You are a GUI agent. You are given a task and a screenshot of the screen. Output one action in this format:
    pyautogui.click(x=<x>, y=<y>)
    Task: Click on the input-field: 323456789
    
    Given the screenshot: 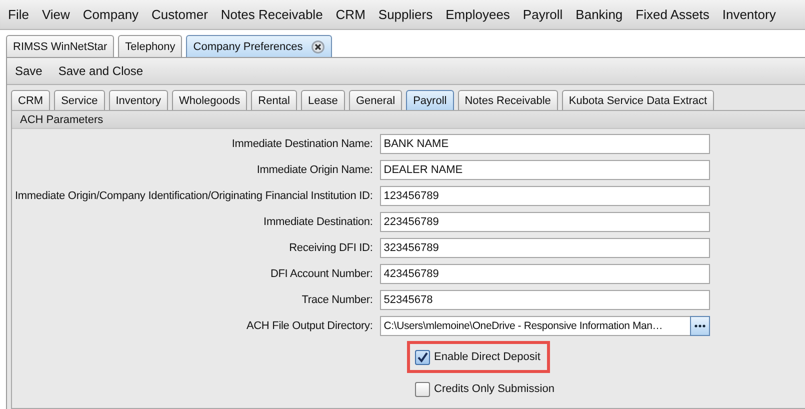 What is the action you would take?
    pyautogui.click(x=545, y=248)
    